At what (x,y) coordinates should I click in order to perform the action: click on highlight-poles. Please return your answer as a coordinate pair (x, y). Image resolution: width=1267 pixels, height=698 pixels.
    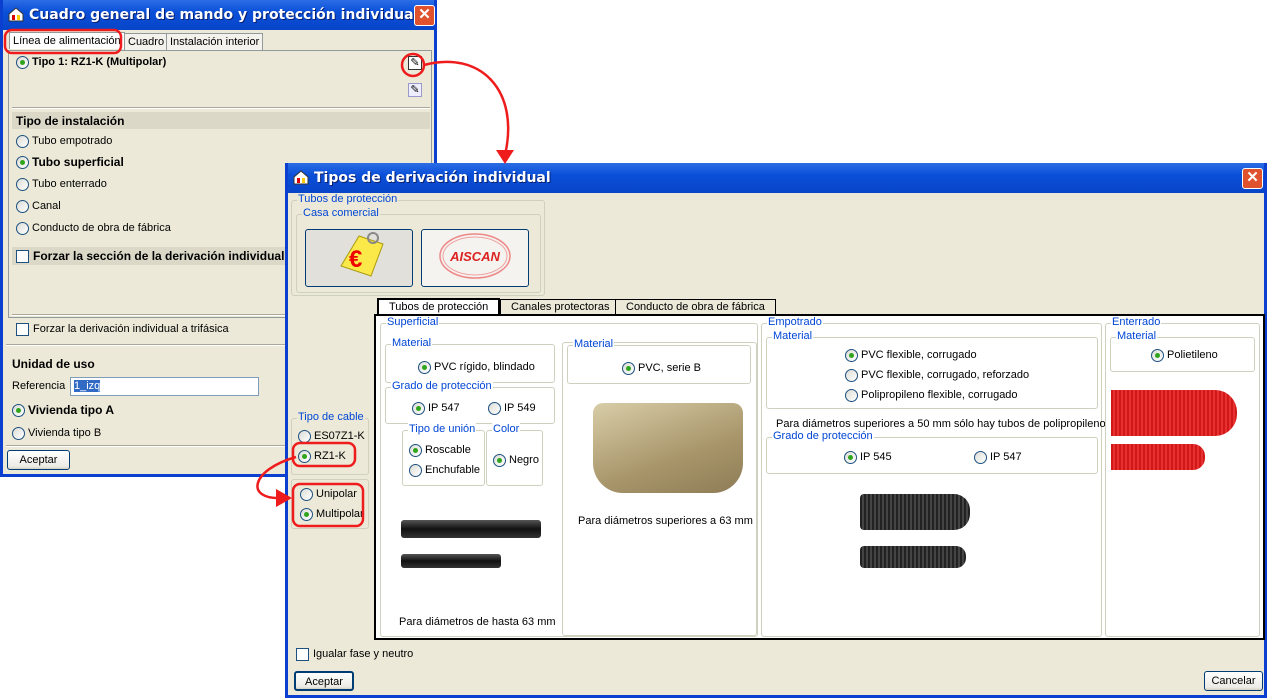
    Looking at the image, I should click on (328, 505).